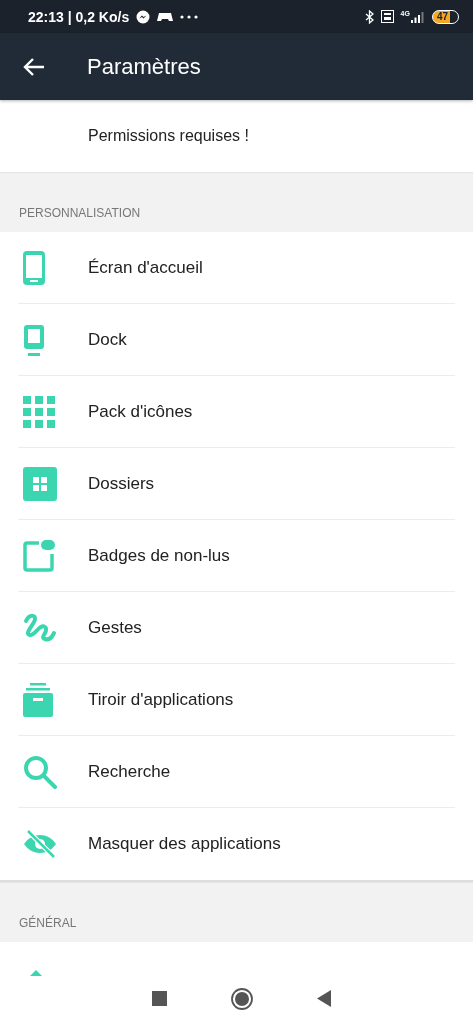 This screenshot has height=1024, width=473. Describe the element at coordinates (324, 998) in the screenshot. I see `back-button` at that location.